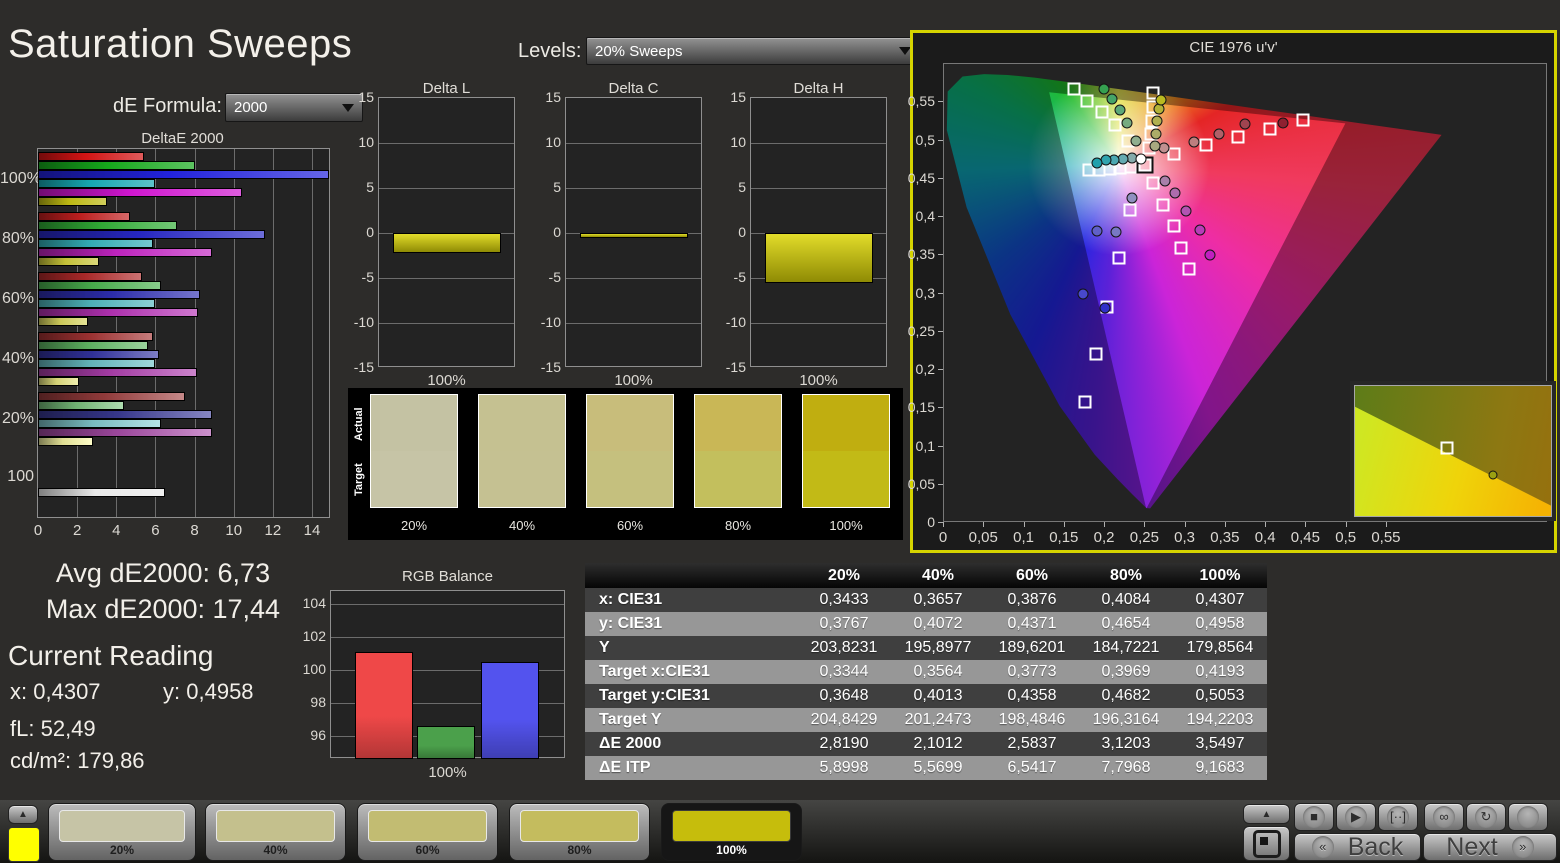 This screenshot has height=863, width=1560. I want to click on x-tick-label: 0,2, so click(1104, 537).